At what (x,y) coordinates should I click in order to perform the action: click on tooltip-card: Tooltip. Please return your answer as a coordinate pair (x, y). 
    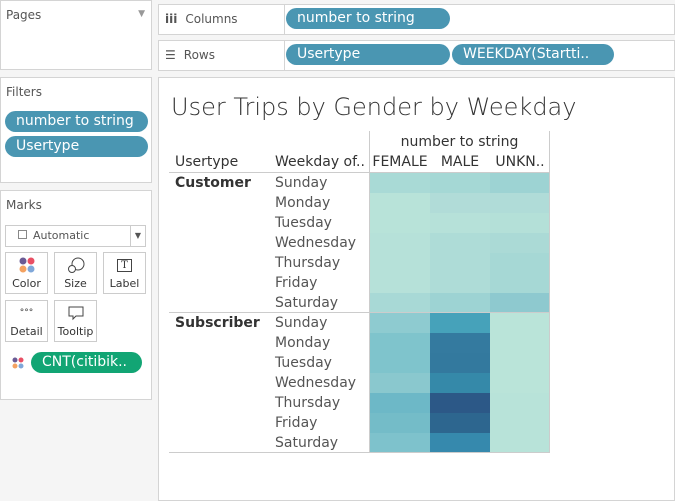
    Looking at the image, I should click on (75, 321).